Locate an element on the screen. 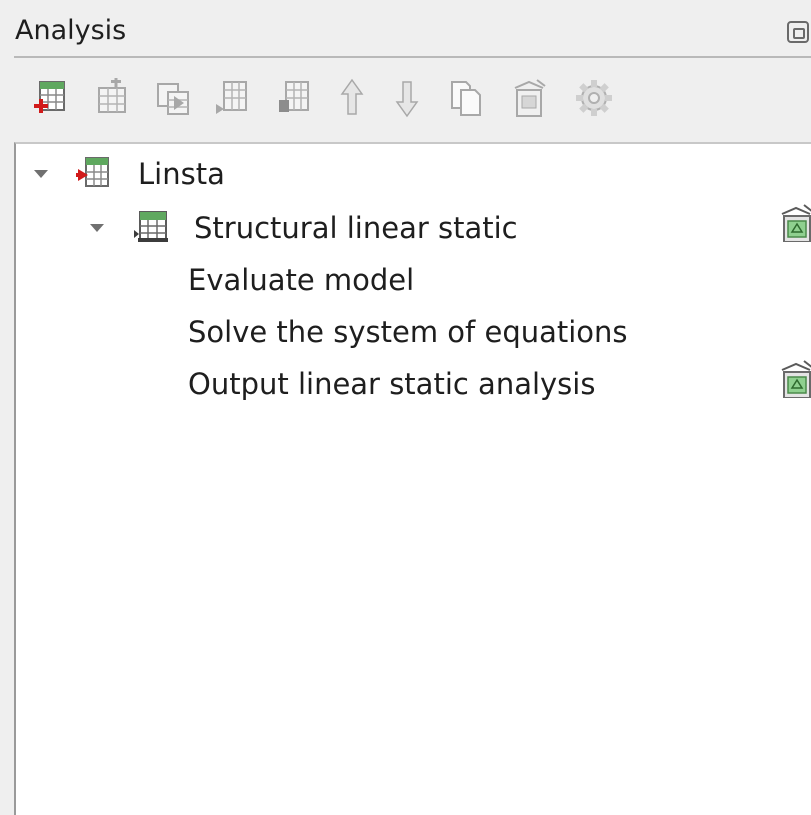 This screenshot has height=815, width=811. add-sibling-button is located at coordinates (294, 98).